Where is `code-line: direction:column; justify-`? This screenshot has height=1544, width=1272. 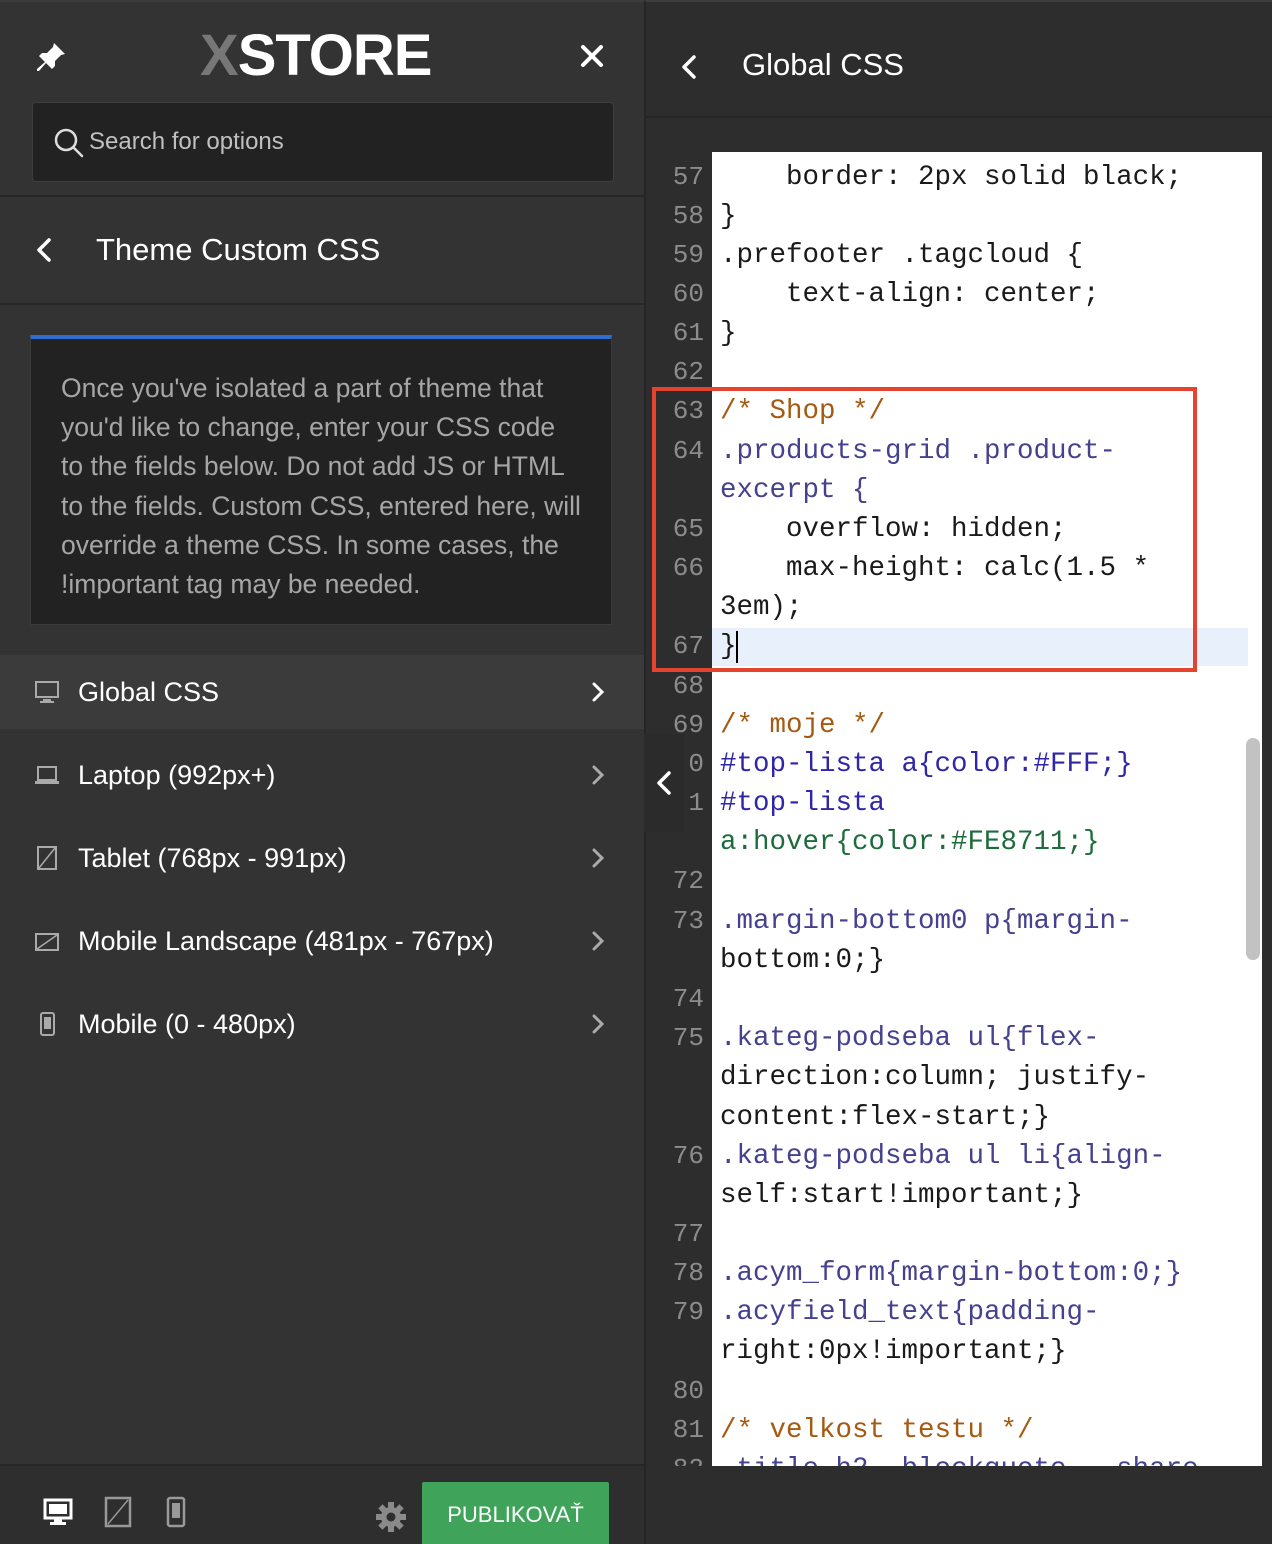
code-line: direction:column; justify- is located at coordinates (935, 1077).